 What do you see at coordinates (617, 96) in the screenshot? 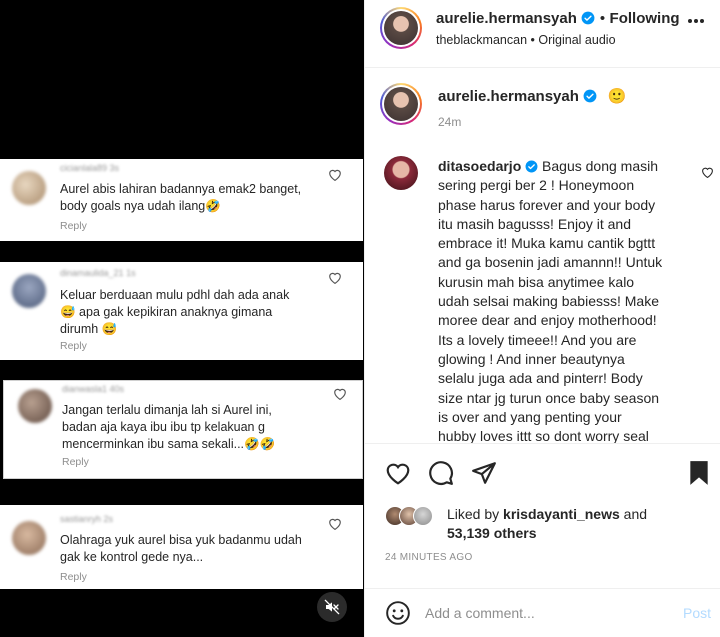
I see `caption-text: 🙂` at bounding box center [617, 96].